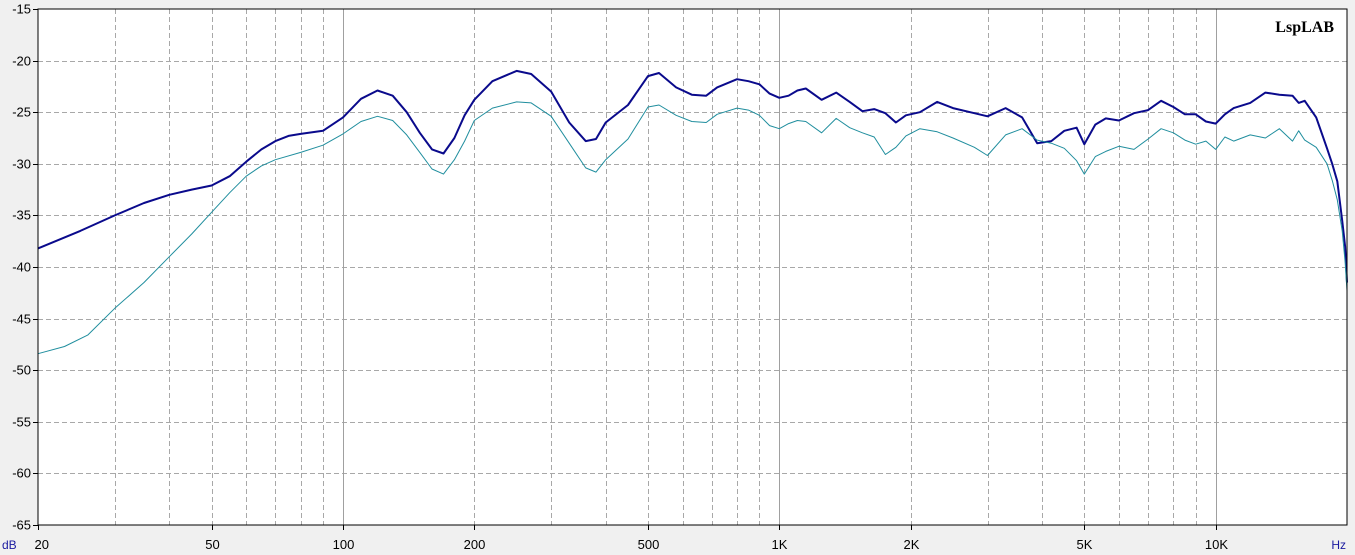 This screenshot has width=1355, height=555. What do you see at coordinates (21, 9) in the screenshot?
I see `y-tick-label: -15` at bounding box center [21, 9].